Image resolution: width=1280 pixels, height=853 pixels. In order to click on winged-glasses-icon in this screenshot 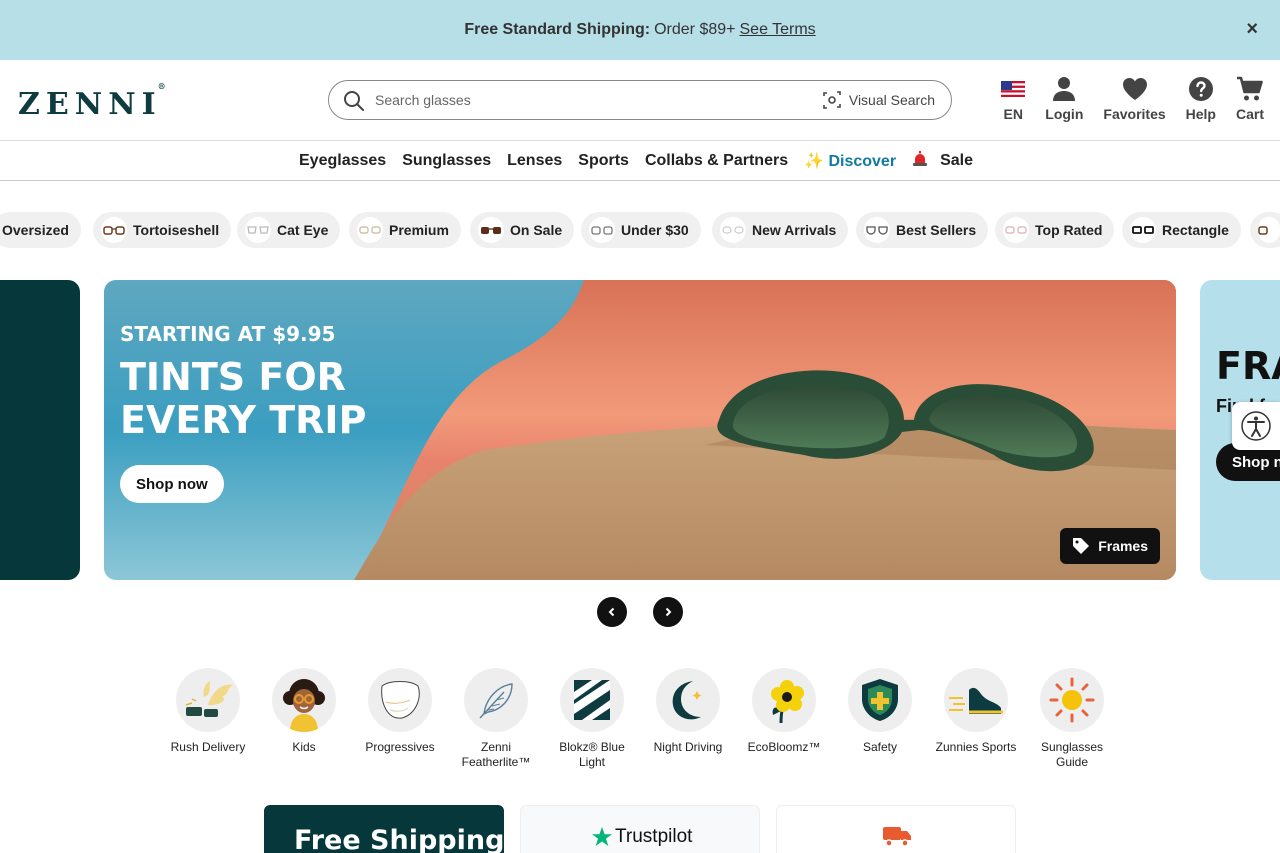, I will do `click(209, 699)`.